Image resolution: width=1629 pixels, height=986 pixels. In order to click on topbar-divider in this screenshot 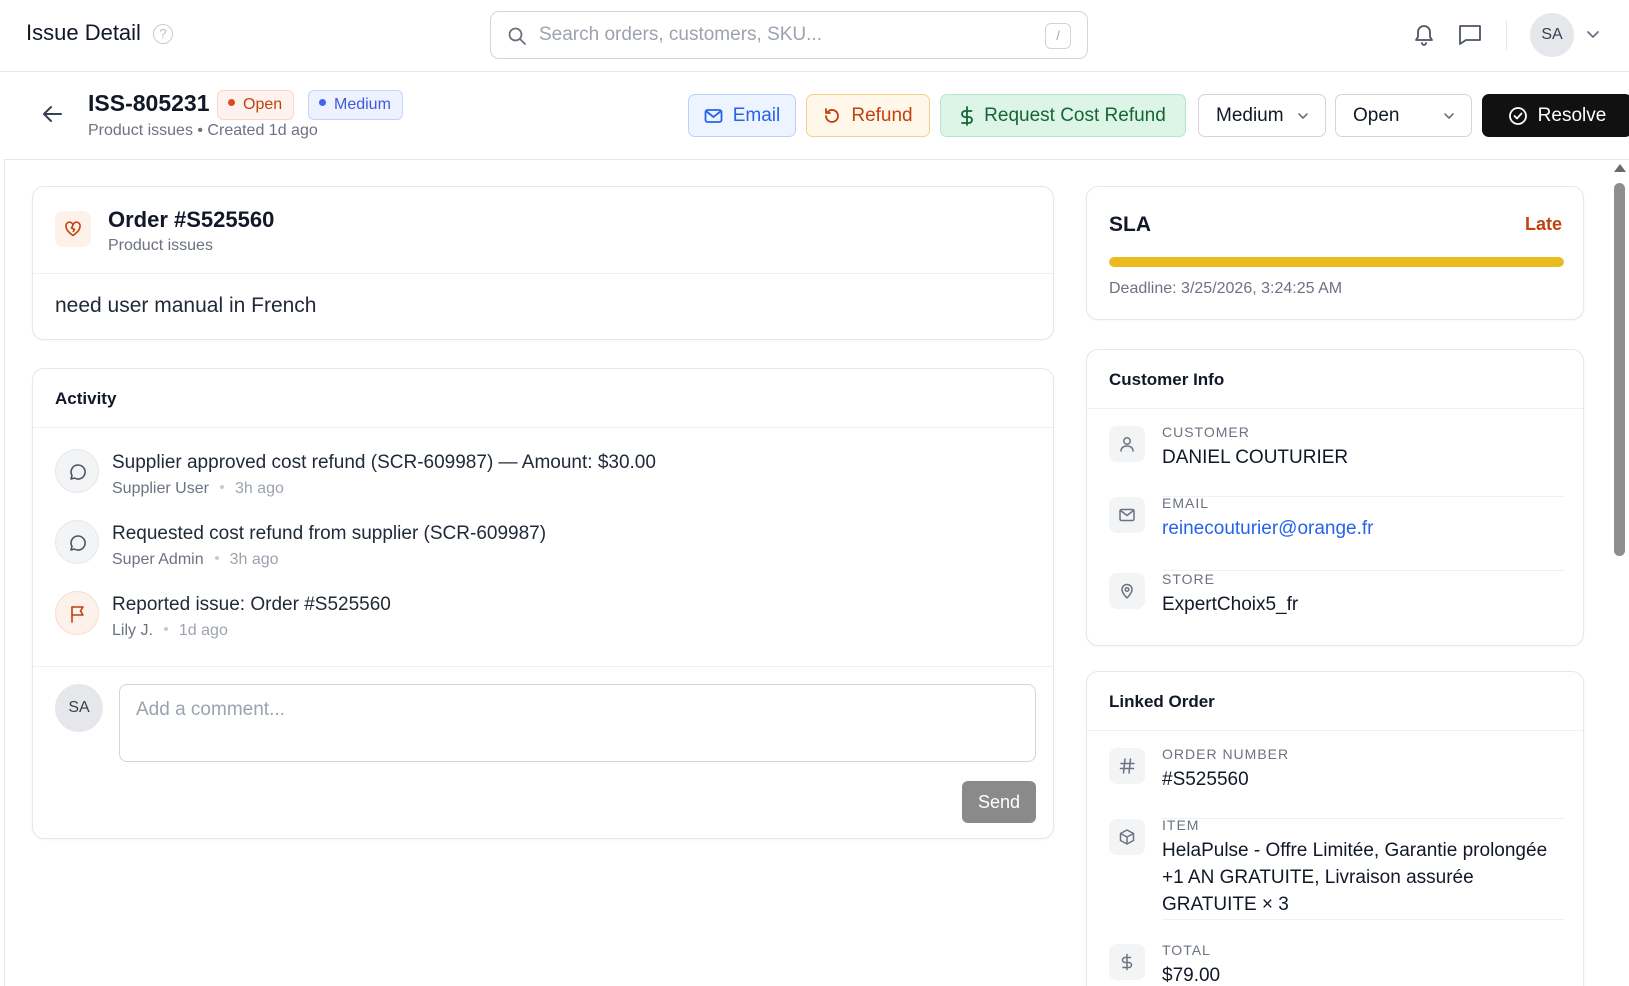, I will do `click(1506, 35)`.